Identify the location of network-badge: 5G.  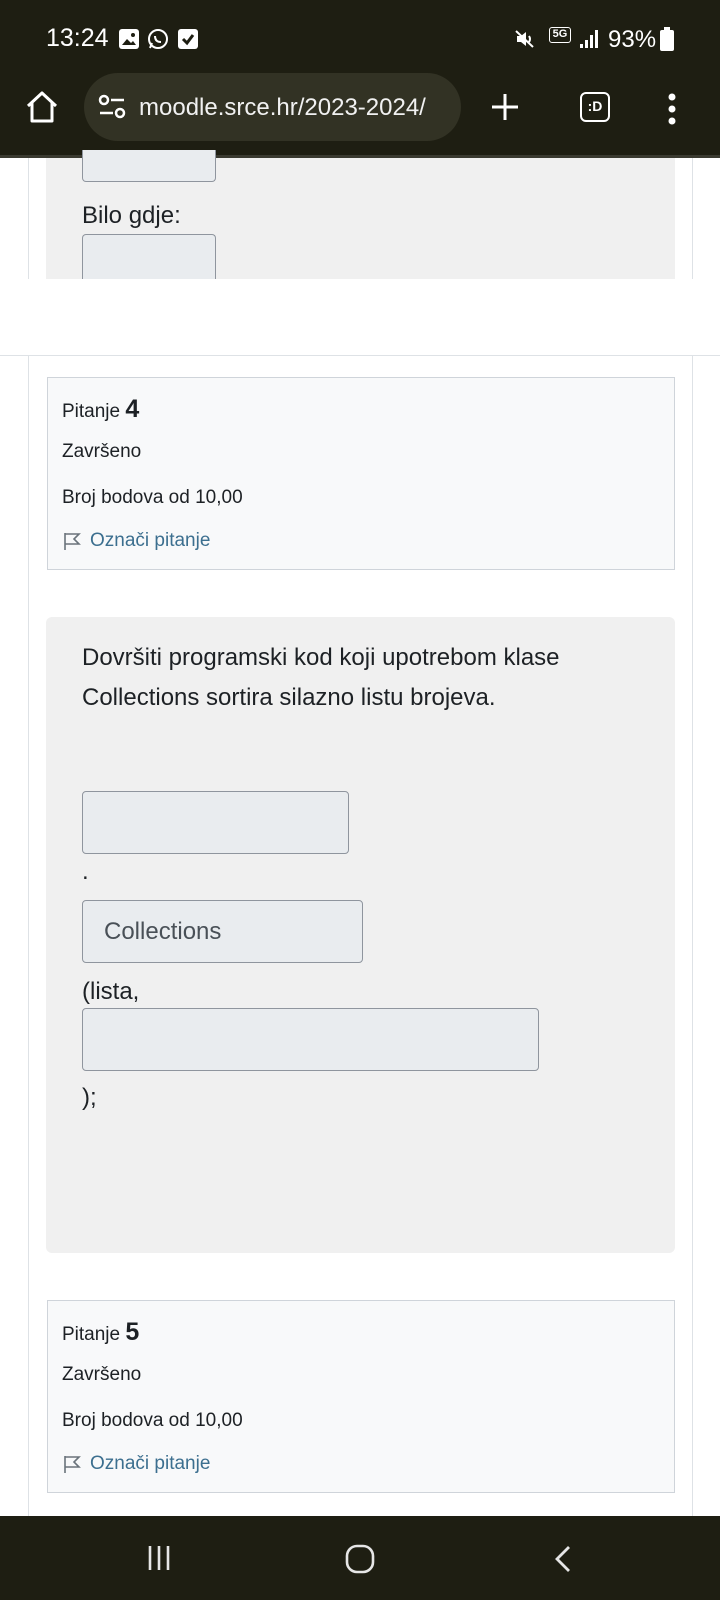
(560, 35).